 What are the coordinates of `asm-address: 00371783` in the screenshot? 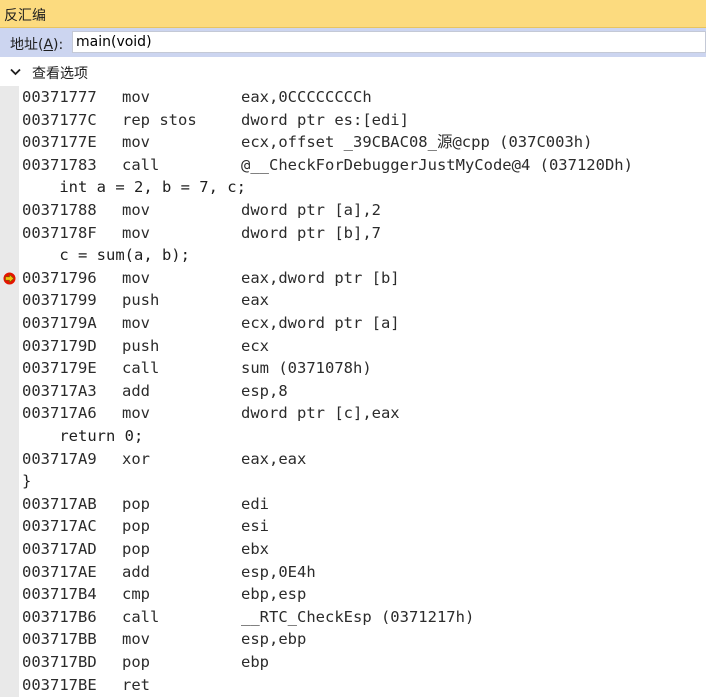 It's located at (59, 164).